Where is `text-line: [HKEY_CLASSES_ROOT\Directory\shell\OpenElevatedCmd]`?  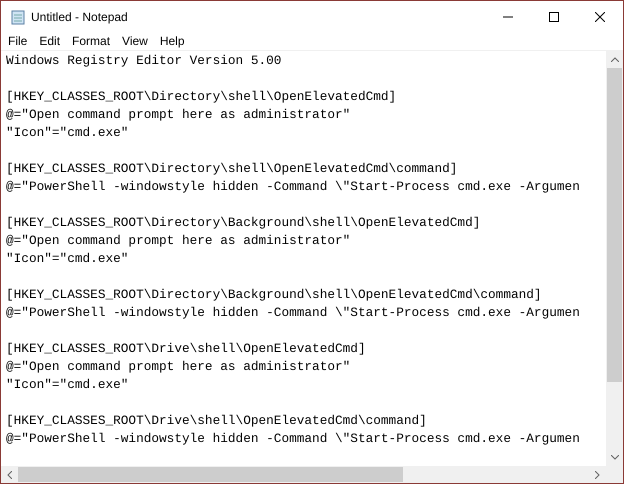 text-line: [HKEY_CLASSES_ROOT\Directory\shell\OpenElevatedCmd] is located at coordinates (201, 96).